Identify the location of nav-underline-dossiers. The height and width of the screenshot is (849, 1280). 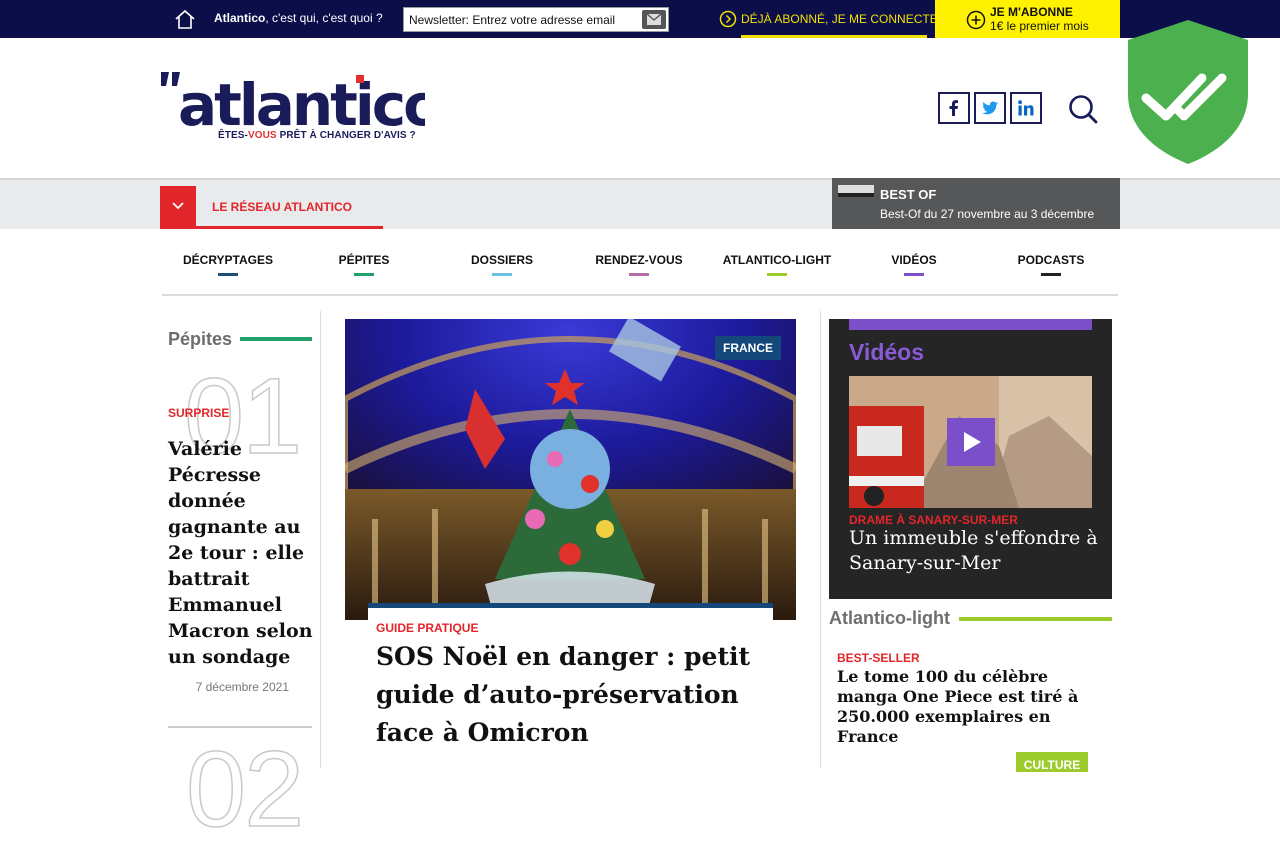
(502, 274).